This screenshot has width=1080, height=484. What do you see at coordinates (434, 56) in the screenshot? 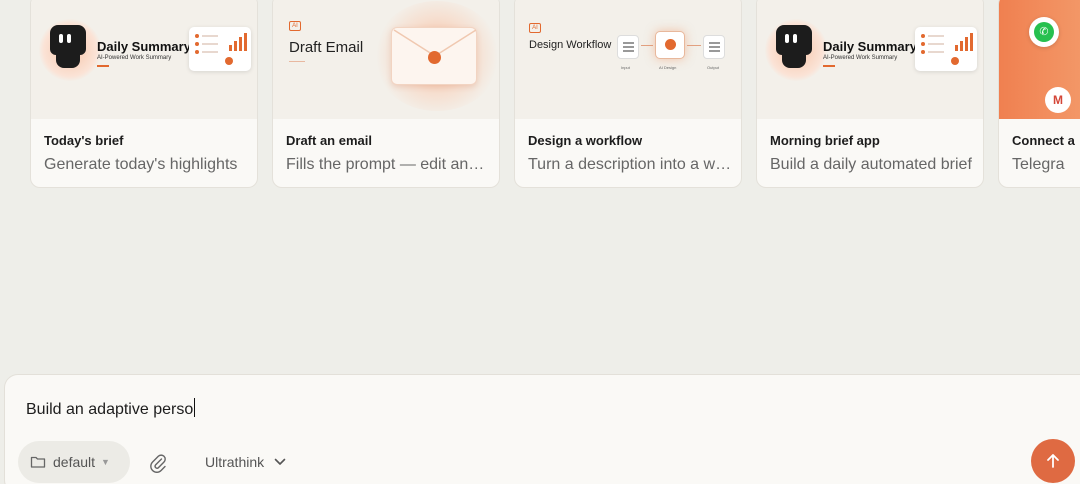
I see `envelope-icon` at bounding box center [434, 56].